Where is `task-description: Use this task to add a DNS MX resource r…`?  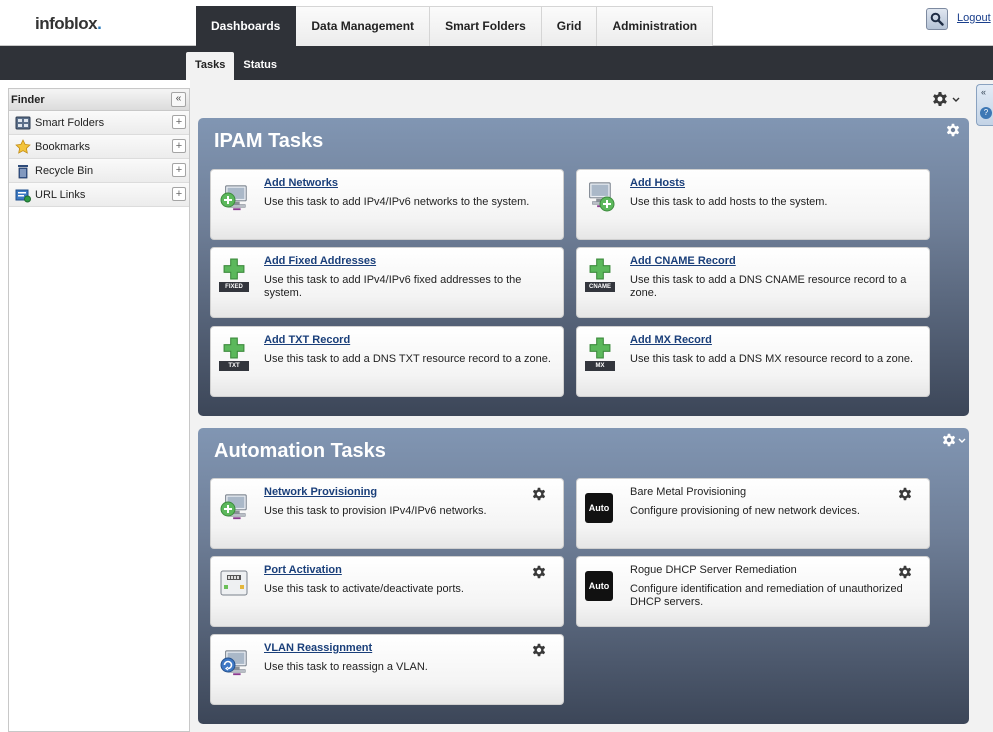 task-description: Use this task to add a DNS MX resource r… is located at coordinates (772, 359).